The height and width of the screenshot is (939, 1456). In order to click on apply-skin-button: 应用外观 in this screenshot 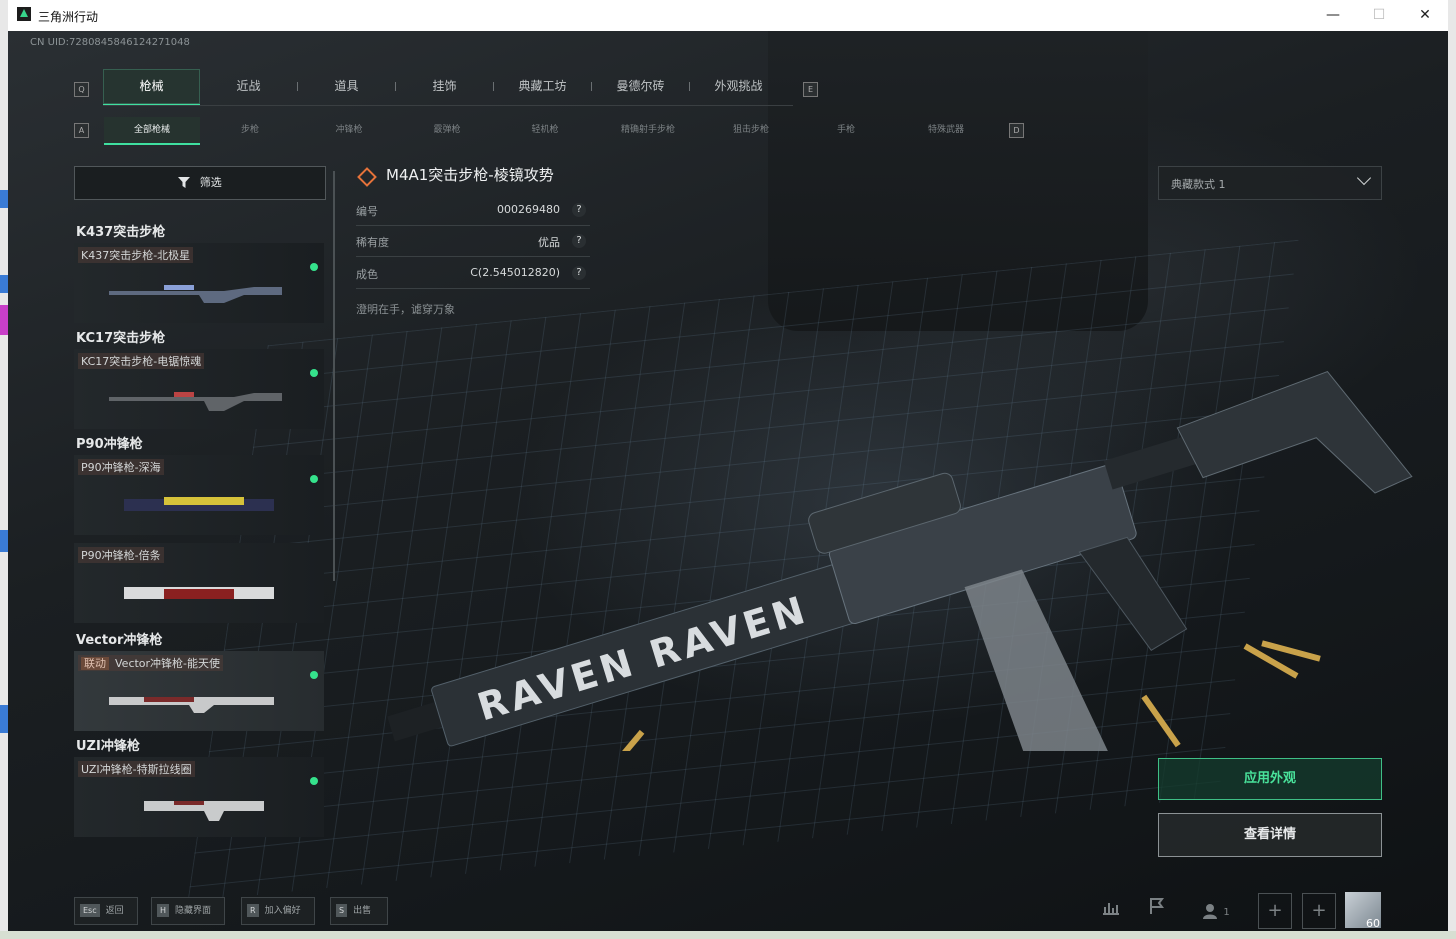, I will do `click(1270, 779)`.